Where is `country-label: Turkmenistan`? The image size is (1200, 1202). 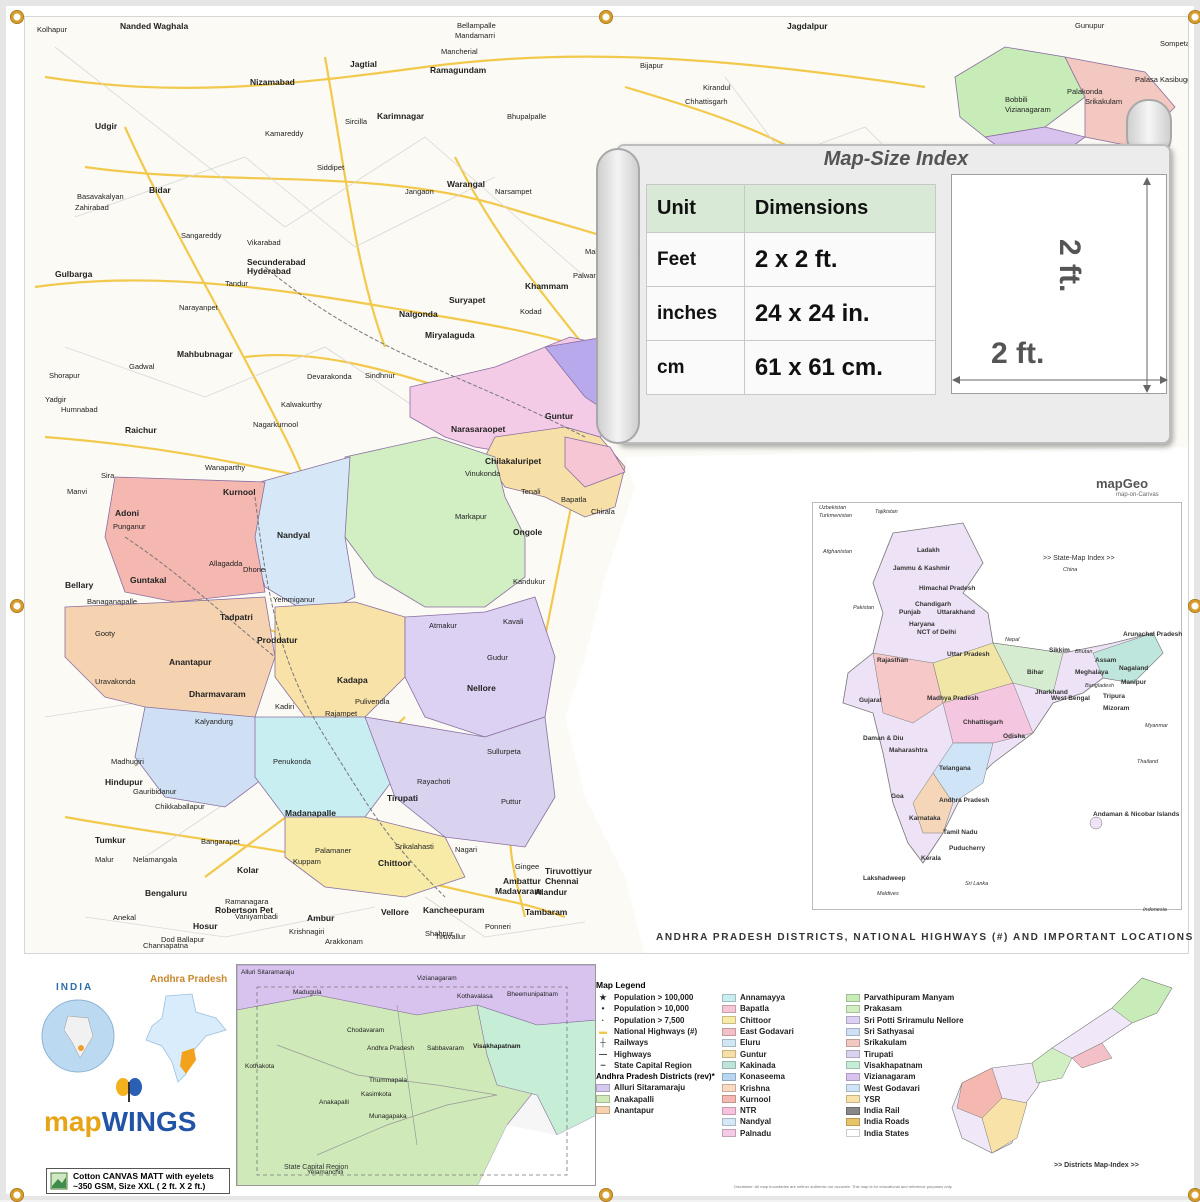 country-label: Turkmenistan is located at coordinates (835, 516).